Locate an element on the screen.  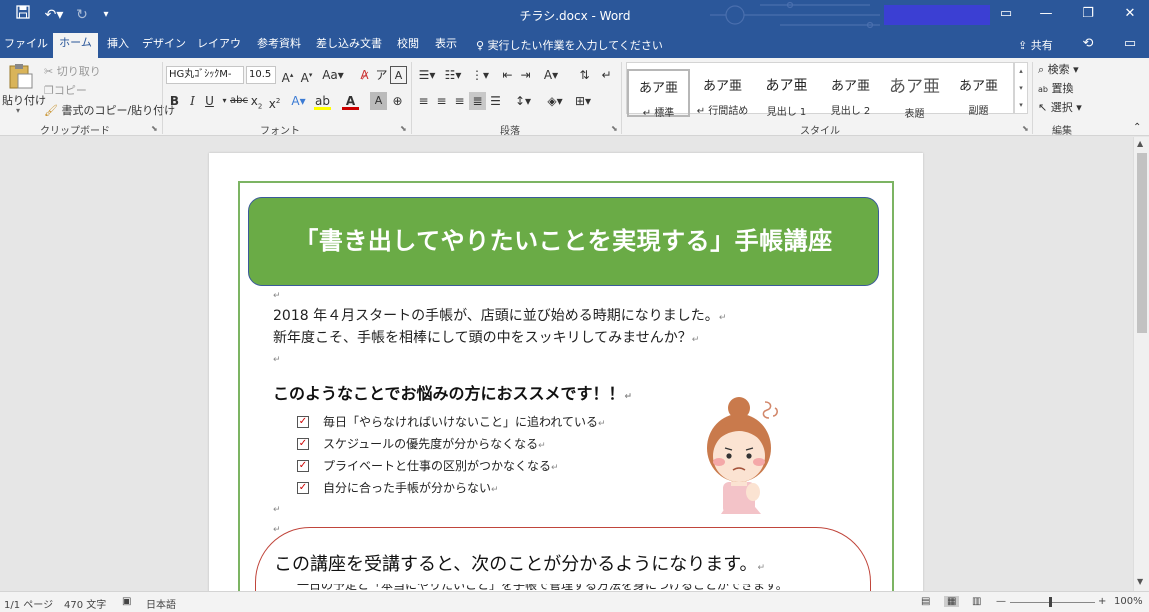
share-button: ⇪ 共有 is located at coordinates (1035, 45).